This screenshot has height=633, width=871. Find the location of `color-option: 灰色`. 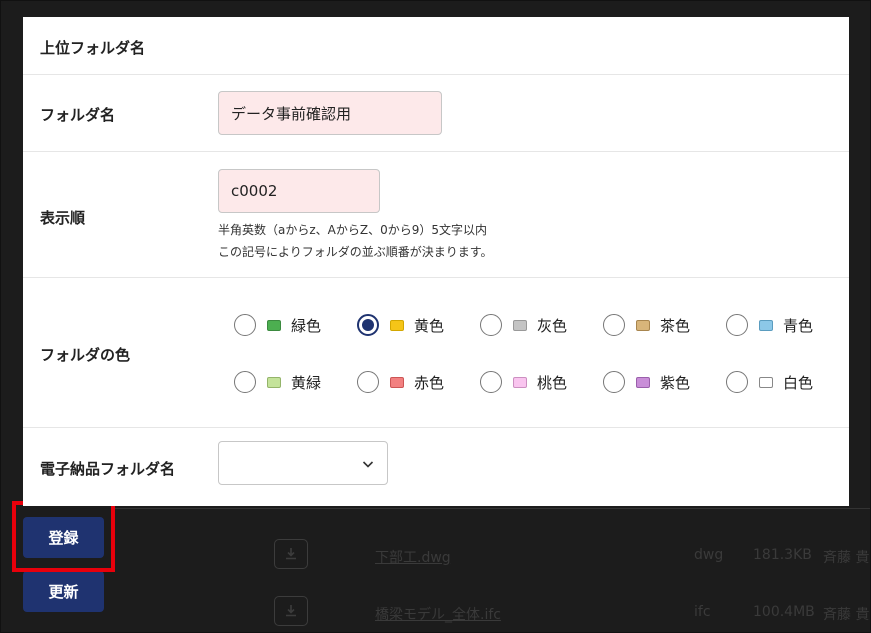

color-option: 灰色 is located at coordinates (523, 325).